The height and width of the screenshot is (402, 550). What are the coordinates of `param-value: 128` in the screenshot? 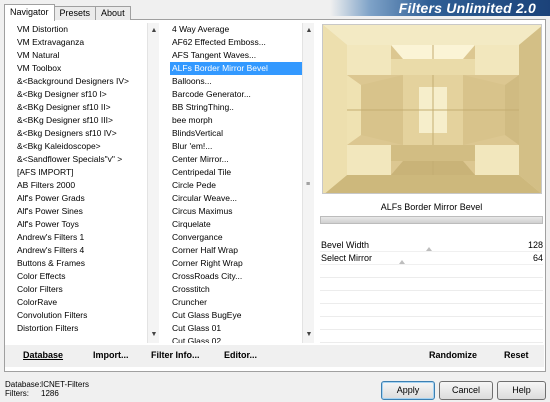 It's located at (535, 245).